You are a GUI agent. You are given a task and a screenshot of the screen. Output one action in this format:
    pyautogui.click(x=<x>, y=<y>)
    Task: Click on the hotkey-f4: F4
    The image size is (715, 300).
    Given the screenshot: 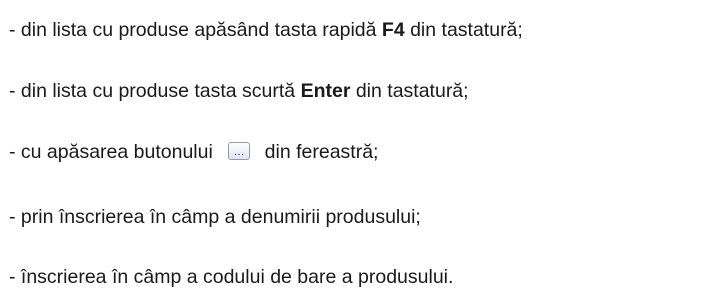 What is the action you would take?
    pyautogui.click(x=393, y=30)
    